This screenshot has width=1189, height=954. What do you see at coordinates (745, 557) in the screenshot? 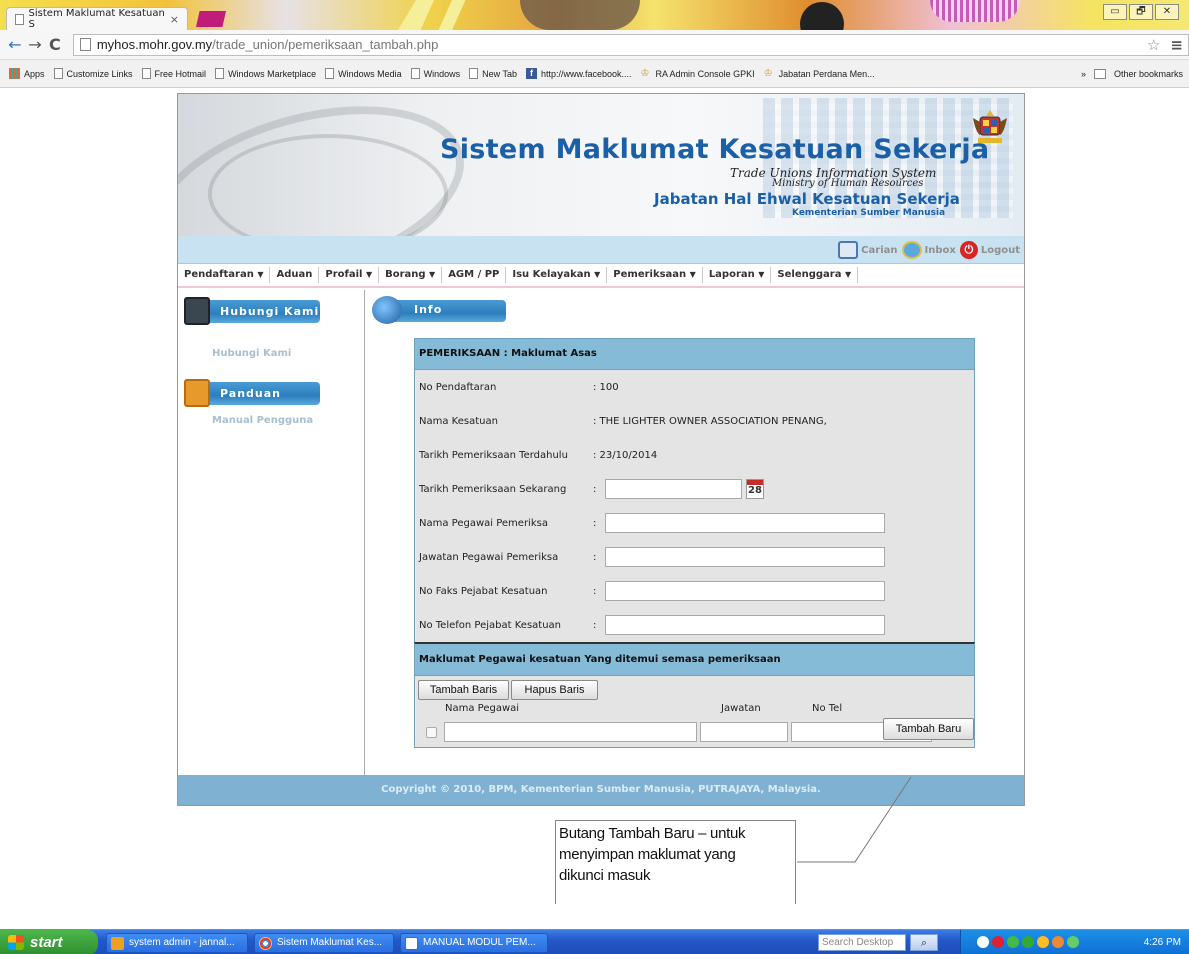
I see `inspector-position-input` at bounding box center [745, 557].